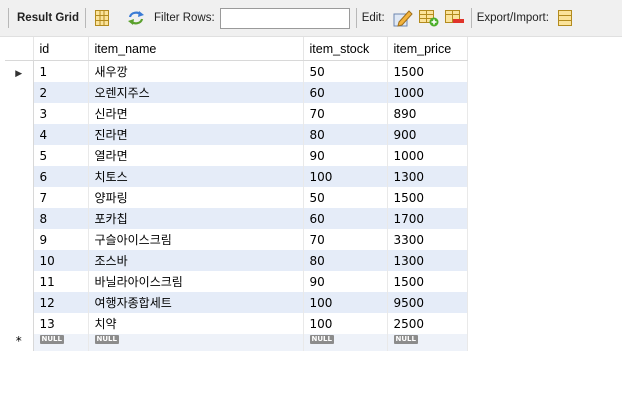  What do you see at coordinates (427, 323) in the screenshot?
I see `cell-item-price: 2500` at bounding box center [427, 323].